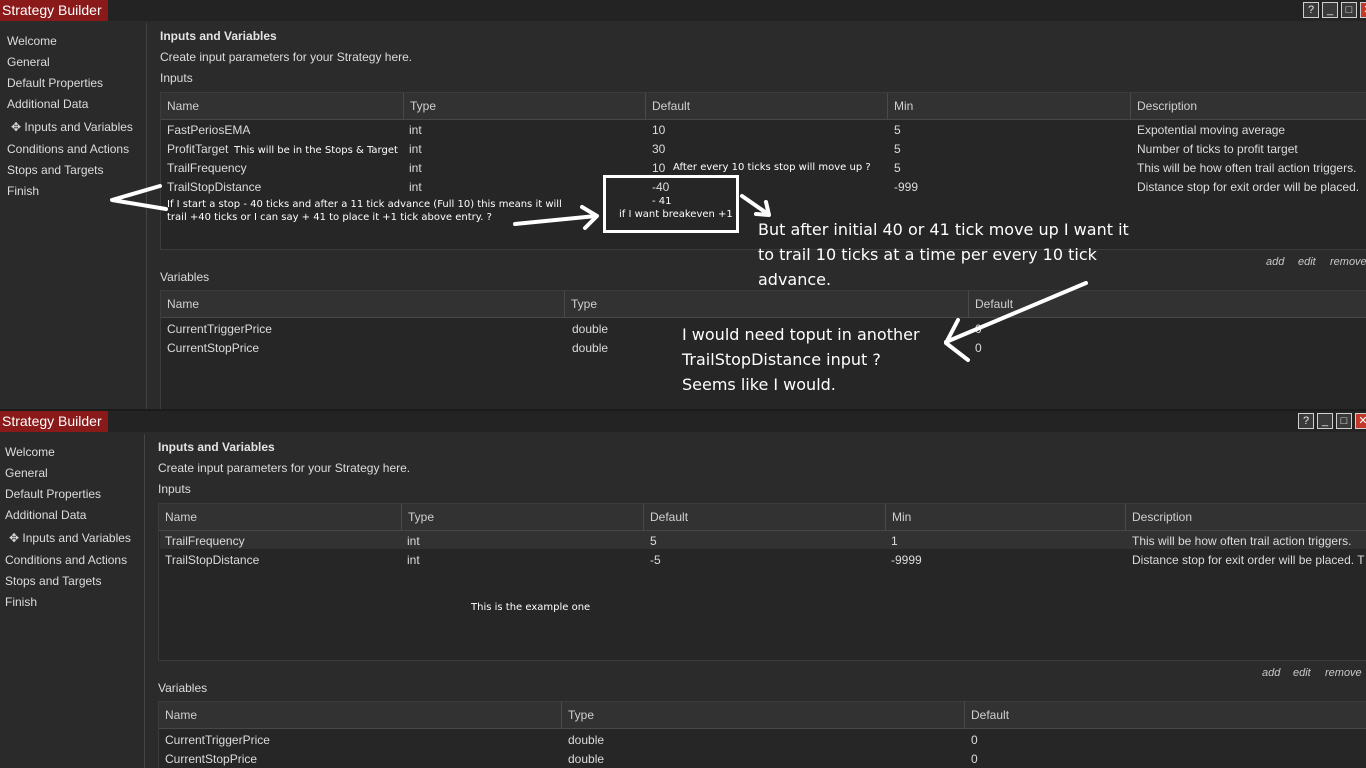  What do you see at coordinates (531, 607) in the screenshot?
I see `example-note: This is the example one` at bounding box center [531, 607].